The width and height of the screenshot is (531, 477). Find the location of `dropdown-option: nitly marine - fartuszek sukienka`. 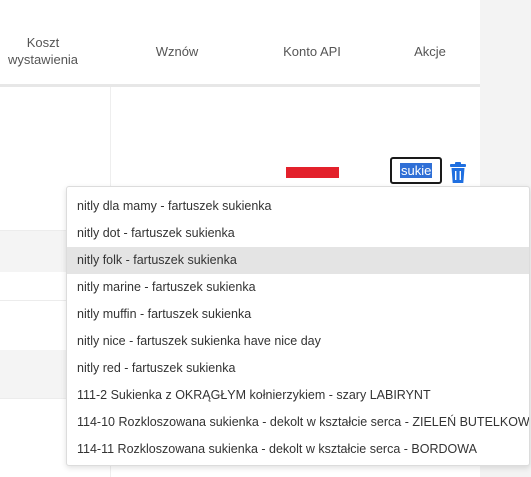

dropdown-option: nitly marine - fartuszek sukienka is located at coordinates (298, 287).